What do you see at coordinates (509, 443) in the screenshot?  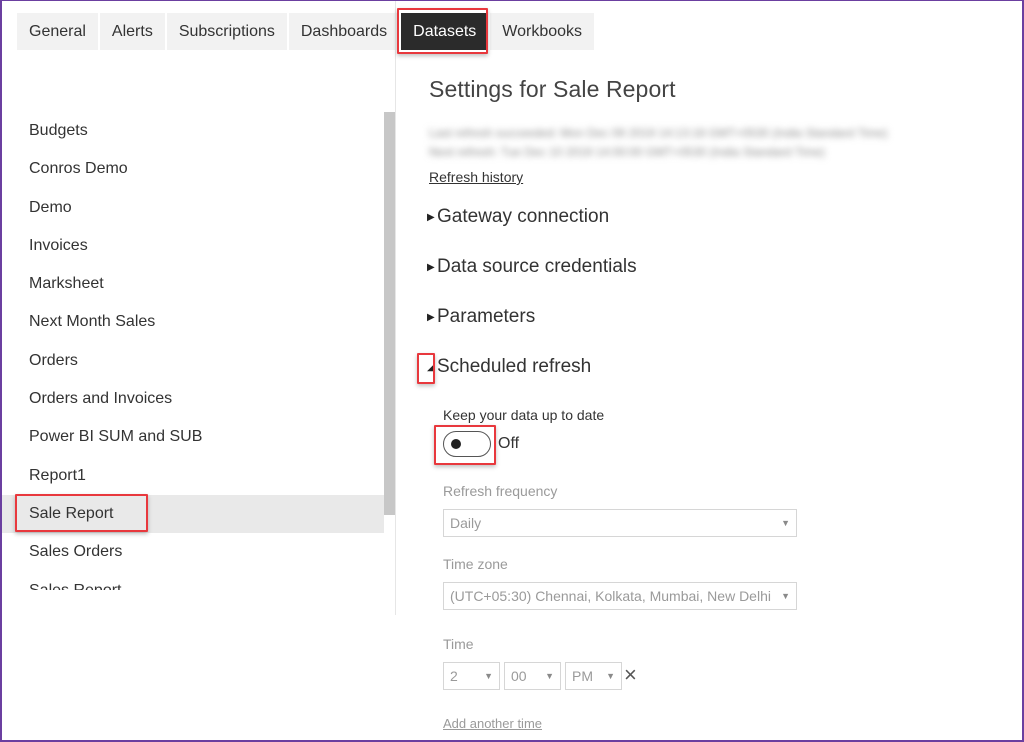 I see `toggle-state-label: Off` at bounding box center [509, 443].